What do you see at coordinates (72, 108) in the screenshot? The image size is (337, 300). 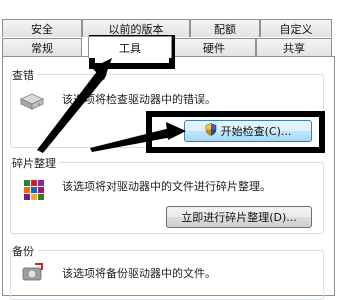 I see `arrow-to-tools-tab` at bounding box center [72, 108].